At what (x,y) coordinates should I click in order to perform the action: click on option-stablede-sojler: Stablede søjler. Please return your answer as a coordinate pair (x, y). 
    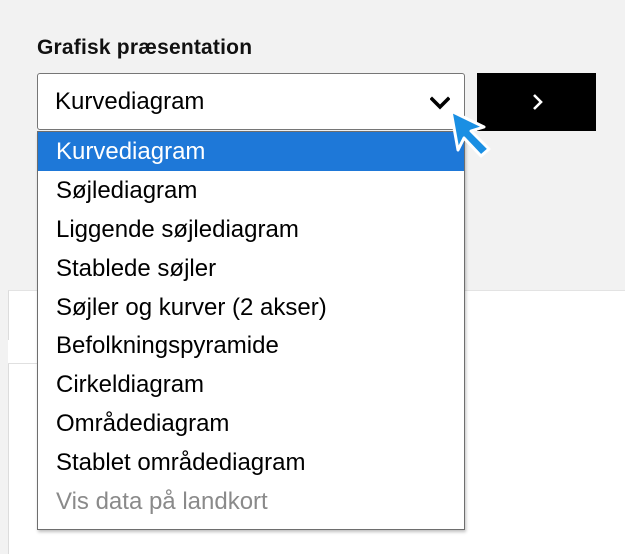
    Looking at the image, I should click on (251, 268).